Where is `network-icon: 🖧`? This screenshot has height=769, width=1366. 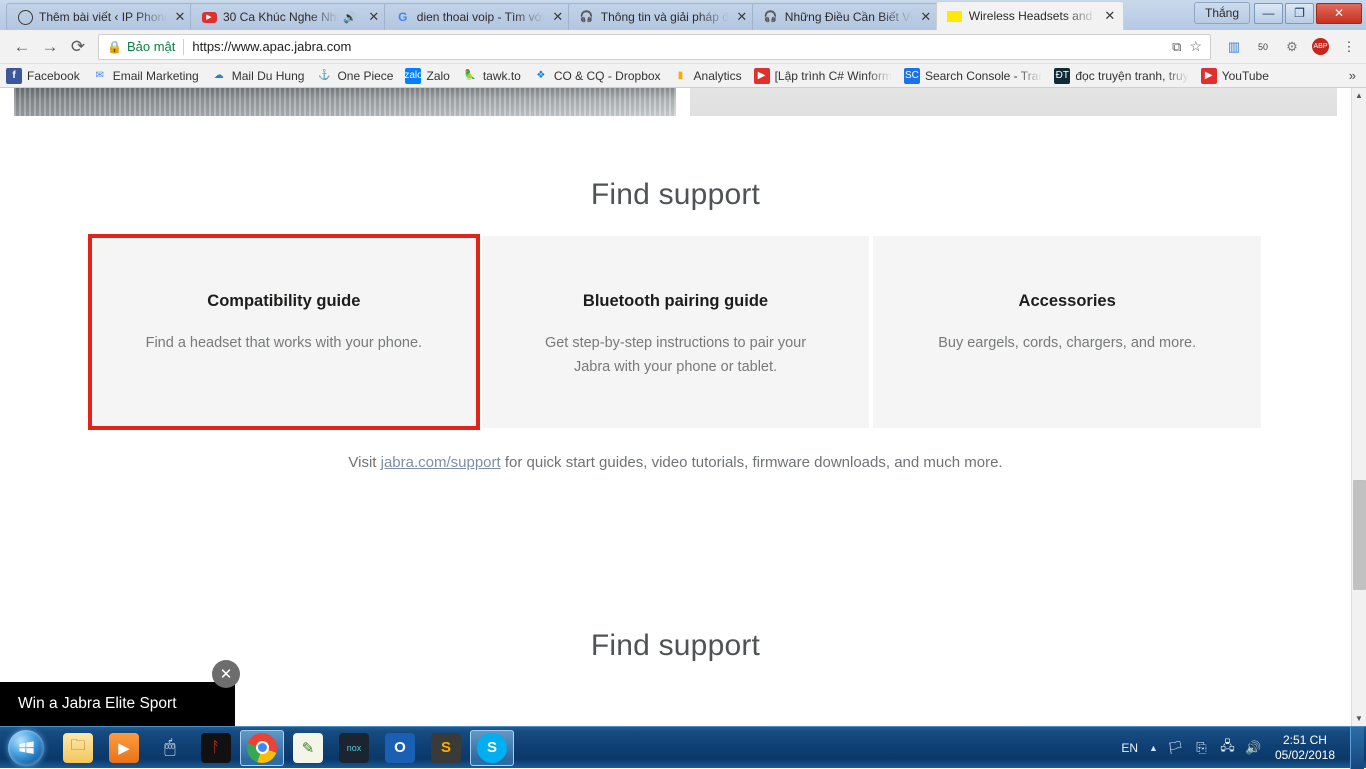 network-icon: 🖧 is located at coordinates (1227, 747).